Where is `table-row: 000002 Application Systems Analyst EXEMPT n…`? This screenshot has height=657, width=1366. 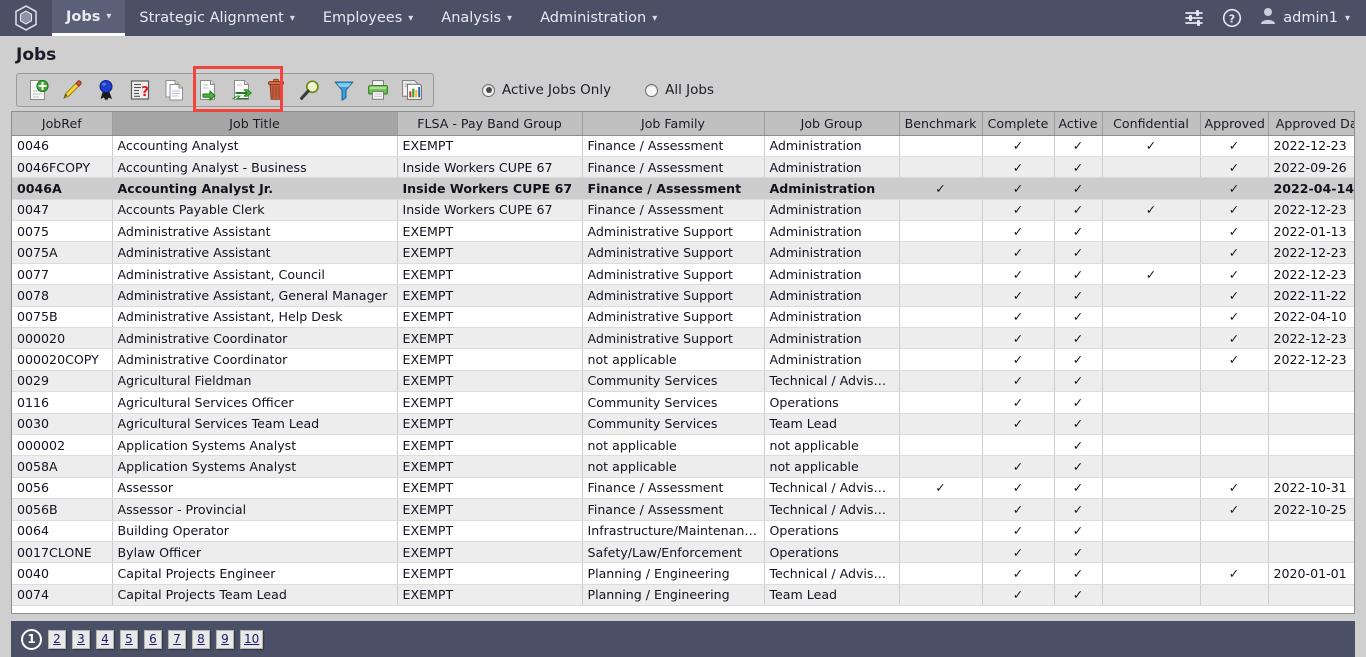
table-row: 000002 Application Systems Analyst EXEMPT n… is located at coordinates (683, 445).